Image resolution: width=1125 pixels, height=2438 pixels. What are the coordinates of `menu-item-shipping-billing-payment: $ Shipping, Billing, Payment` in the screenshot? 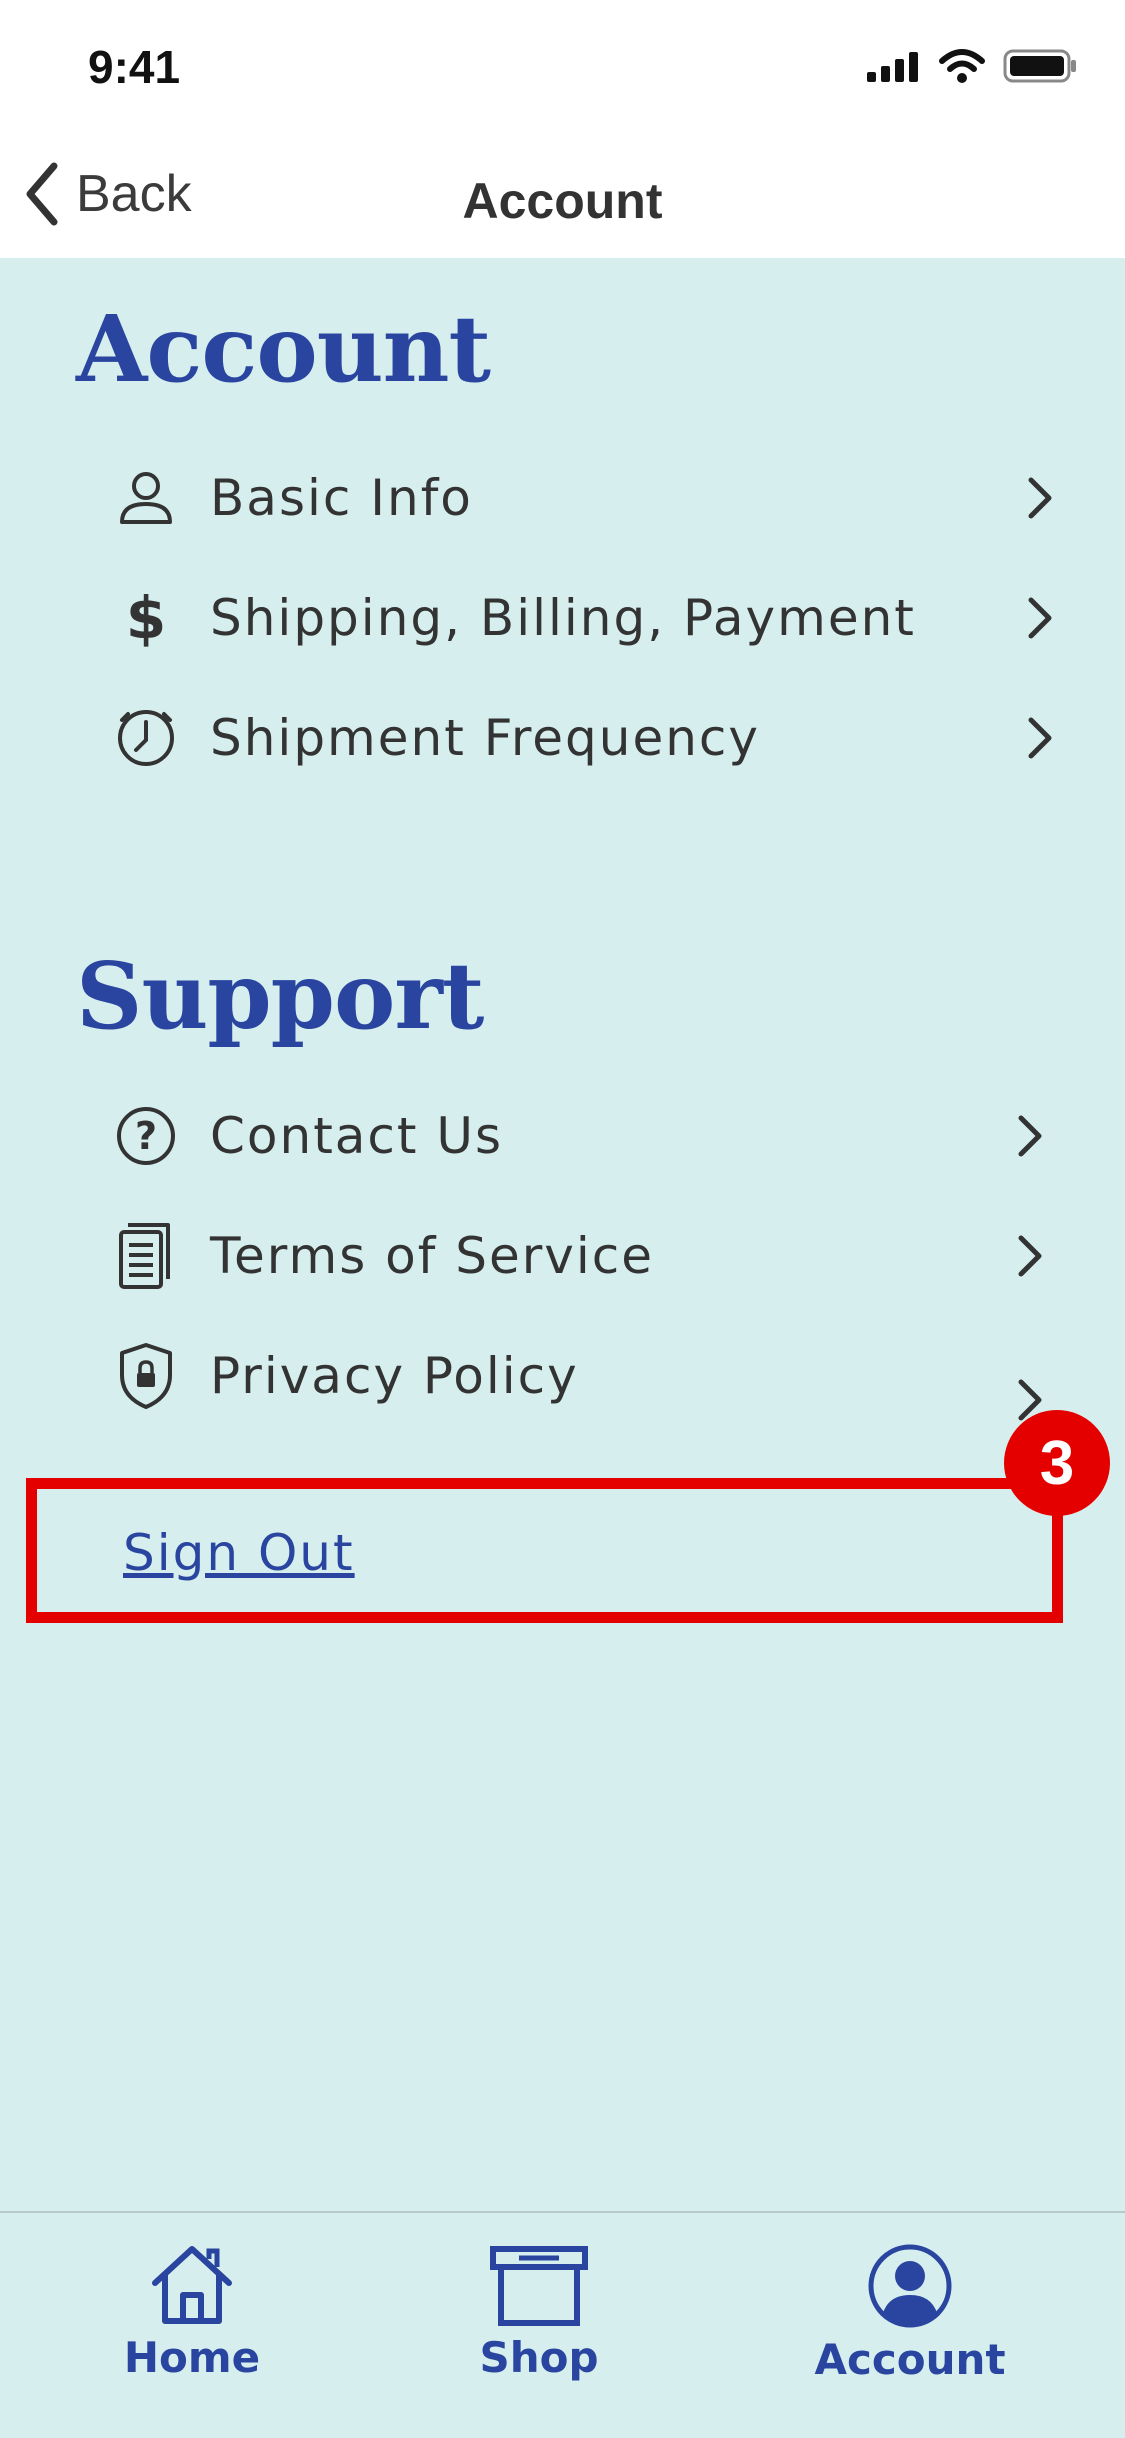 It's located at (585, 618).